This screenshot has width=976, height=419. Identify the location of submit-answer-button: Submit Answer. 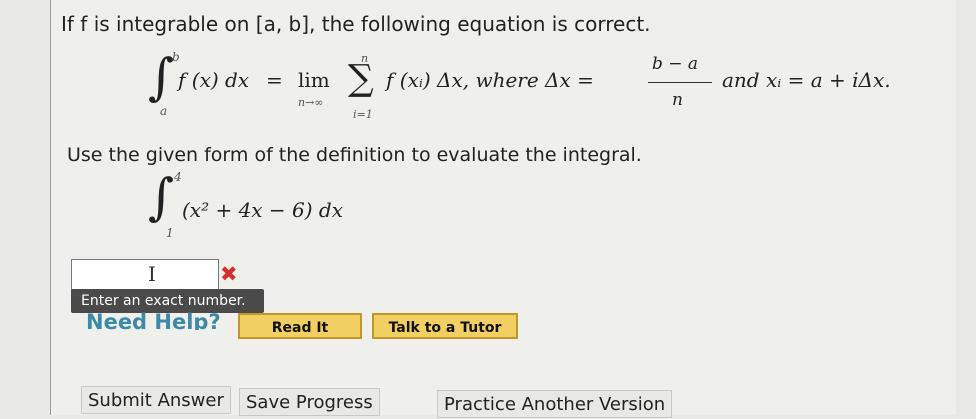
(156, 400).